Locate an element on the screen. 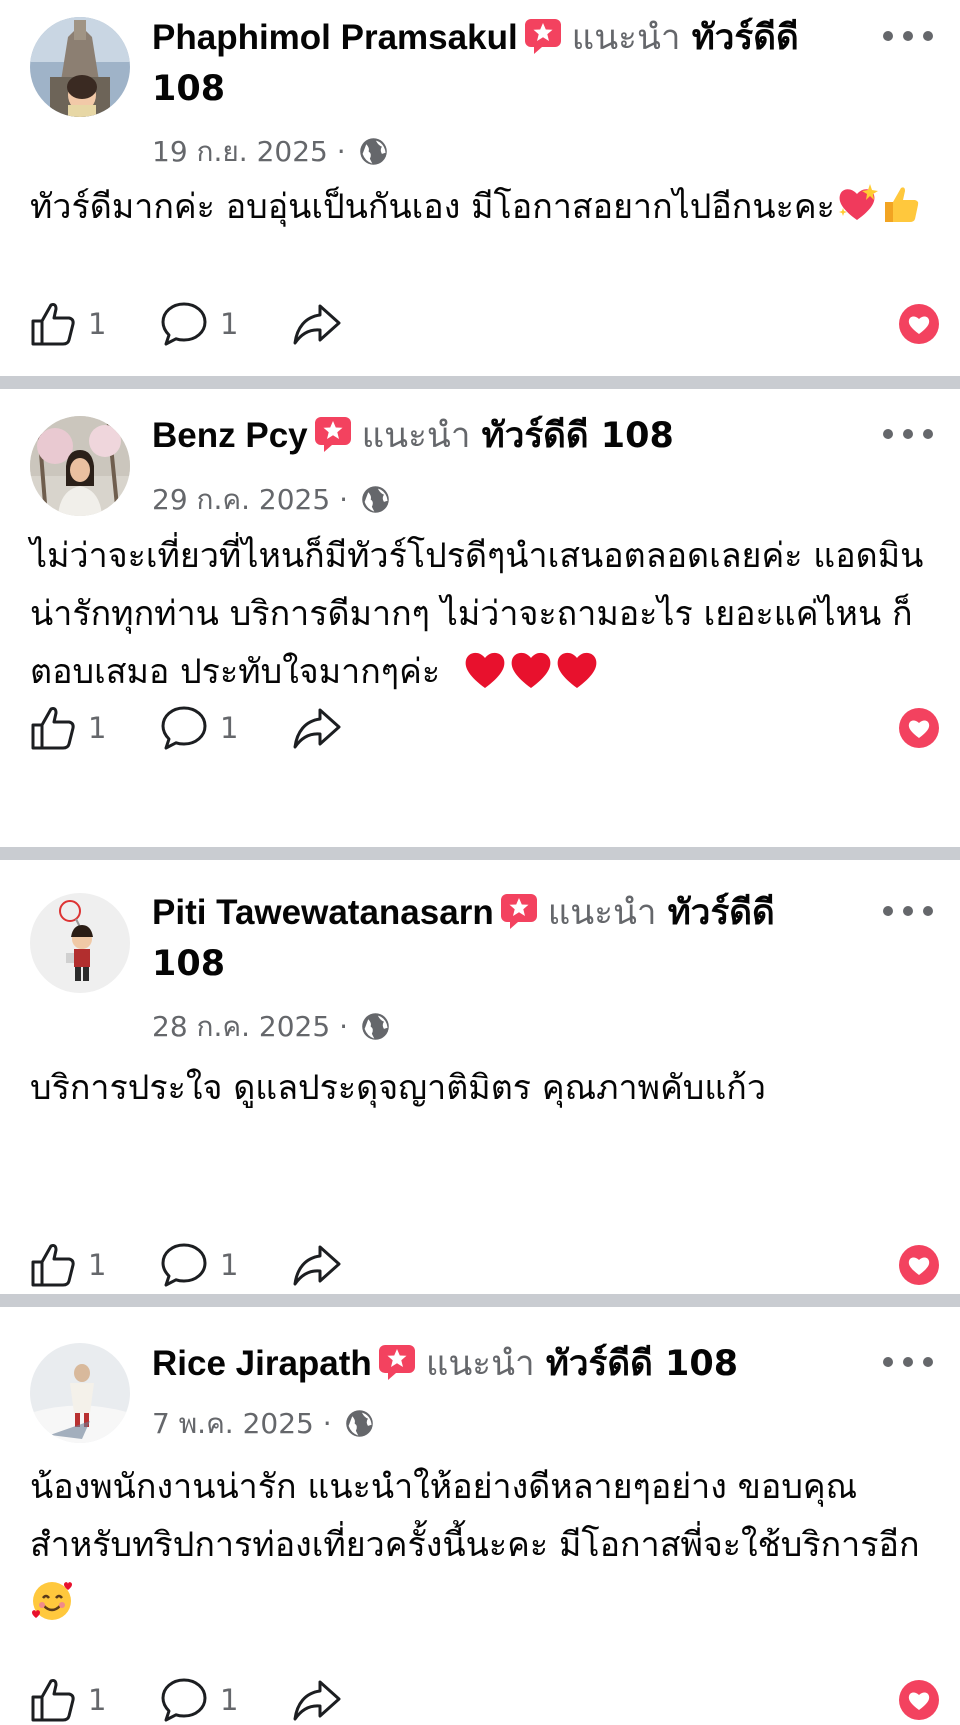 The width and height of the screenshot is (960, 1725). review-header: Rice Jirapath แนะนำ ทัวร์ดีดี 108 is located at coordinates (497, 1364).